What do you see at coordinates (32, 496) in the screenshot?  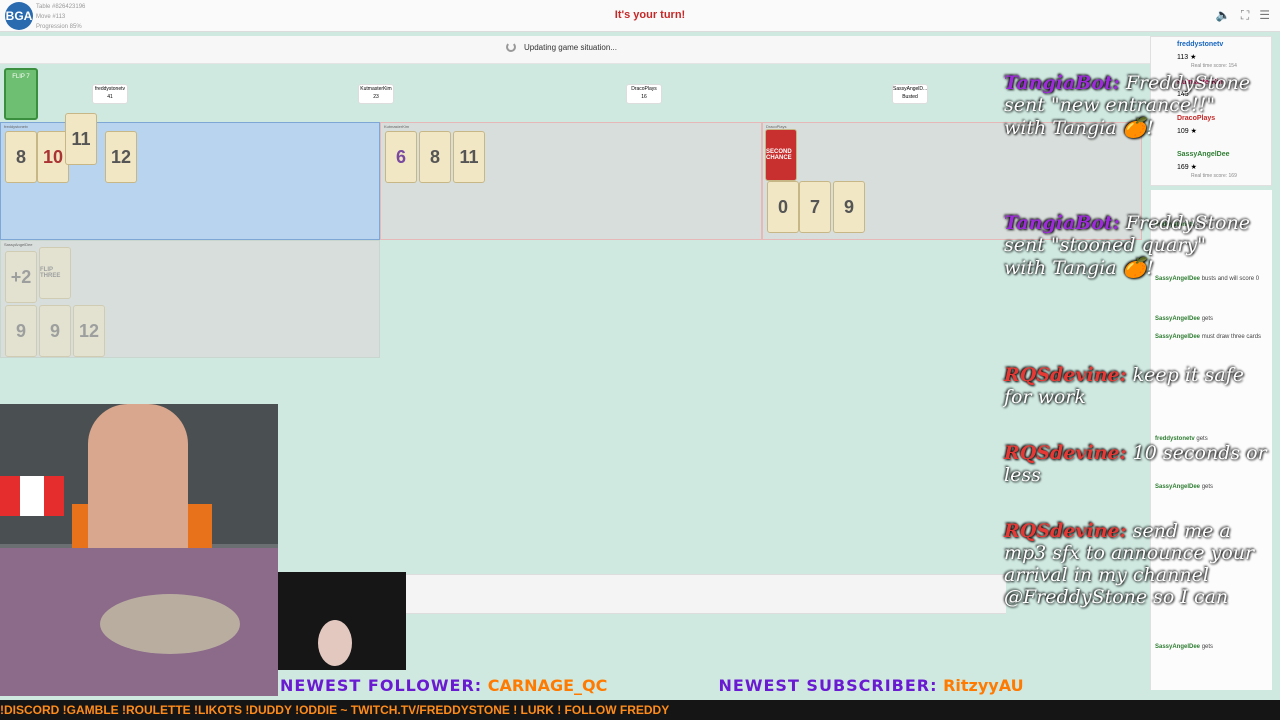 I see `canada-flag` at bounding box center [32, 496].